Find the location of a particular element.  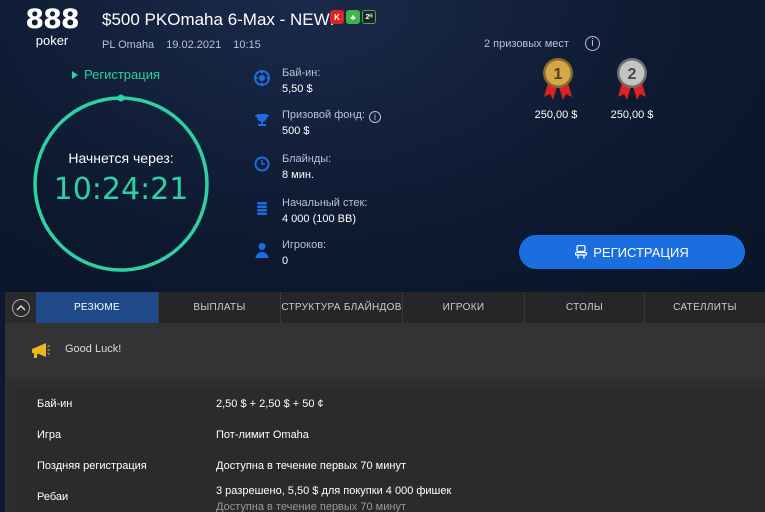

gold-medal-icon: 1 is located at coordinates (558, 79).